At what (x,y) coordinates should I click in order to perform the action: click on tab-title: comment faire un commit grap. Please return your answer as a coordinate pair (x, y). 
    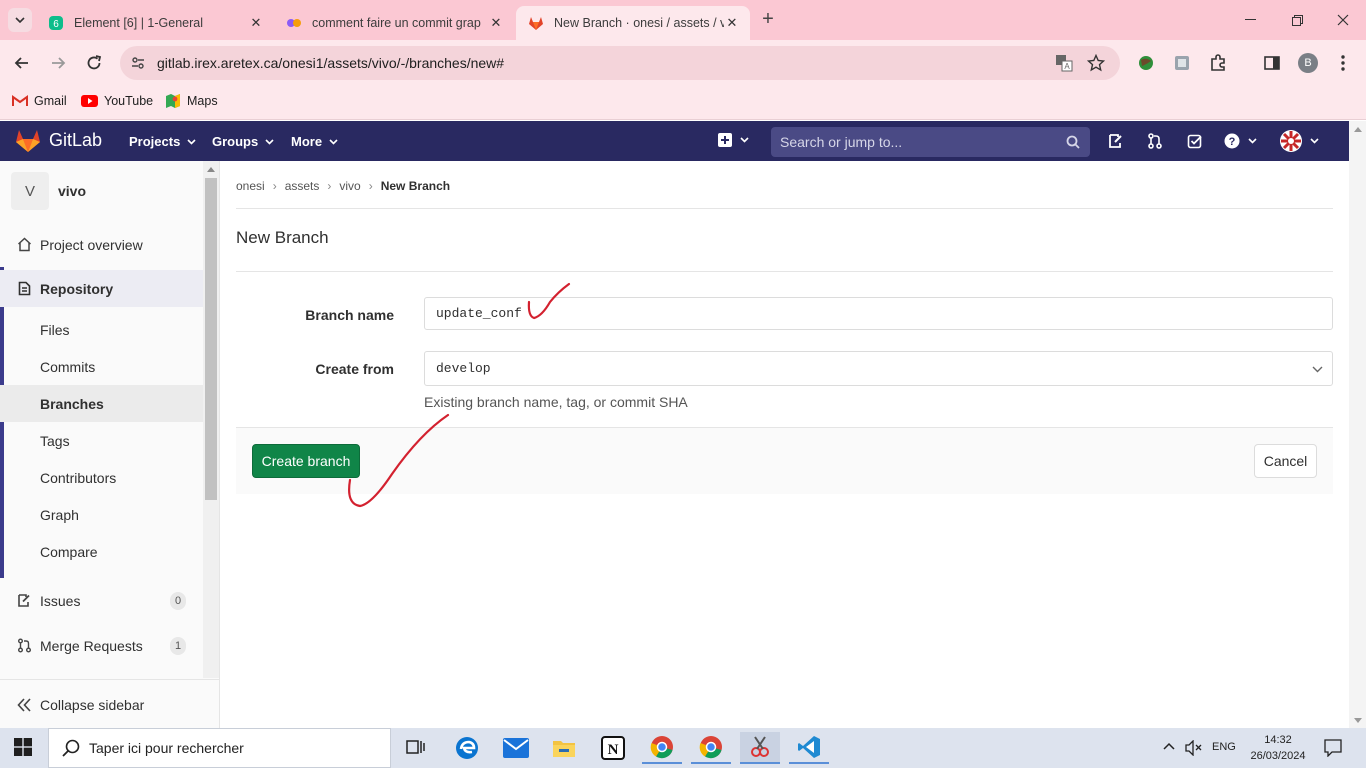
    Looking at the image, I should click on (396, 23).